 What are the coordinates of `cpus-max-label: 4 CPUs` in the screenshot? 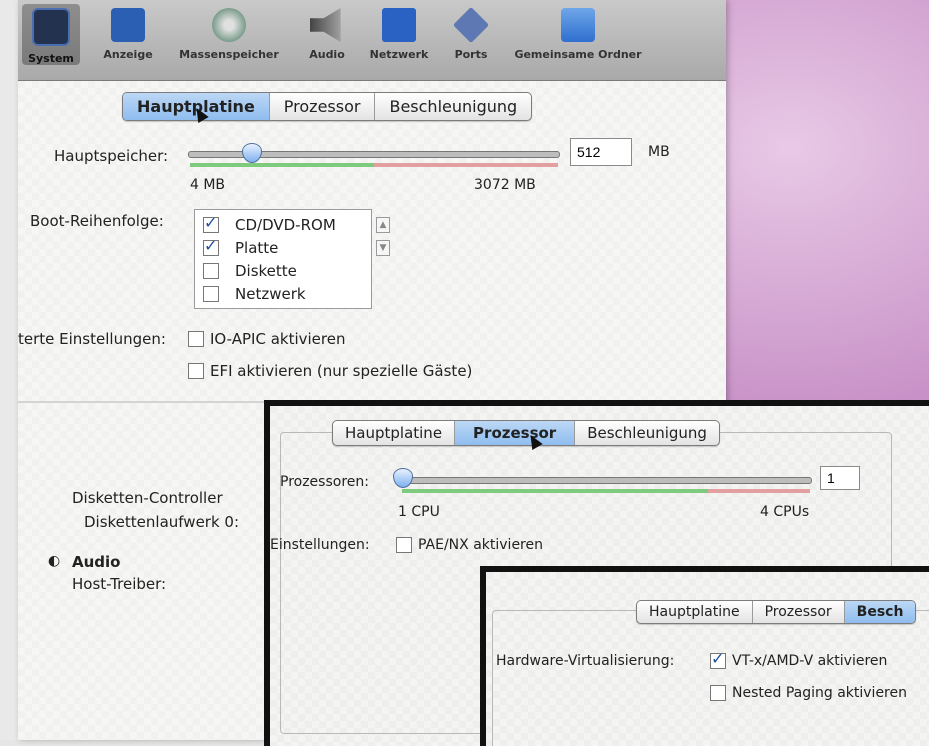 It's located at (785, 512).